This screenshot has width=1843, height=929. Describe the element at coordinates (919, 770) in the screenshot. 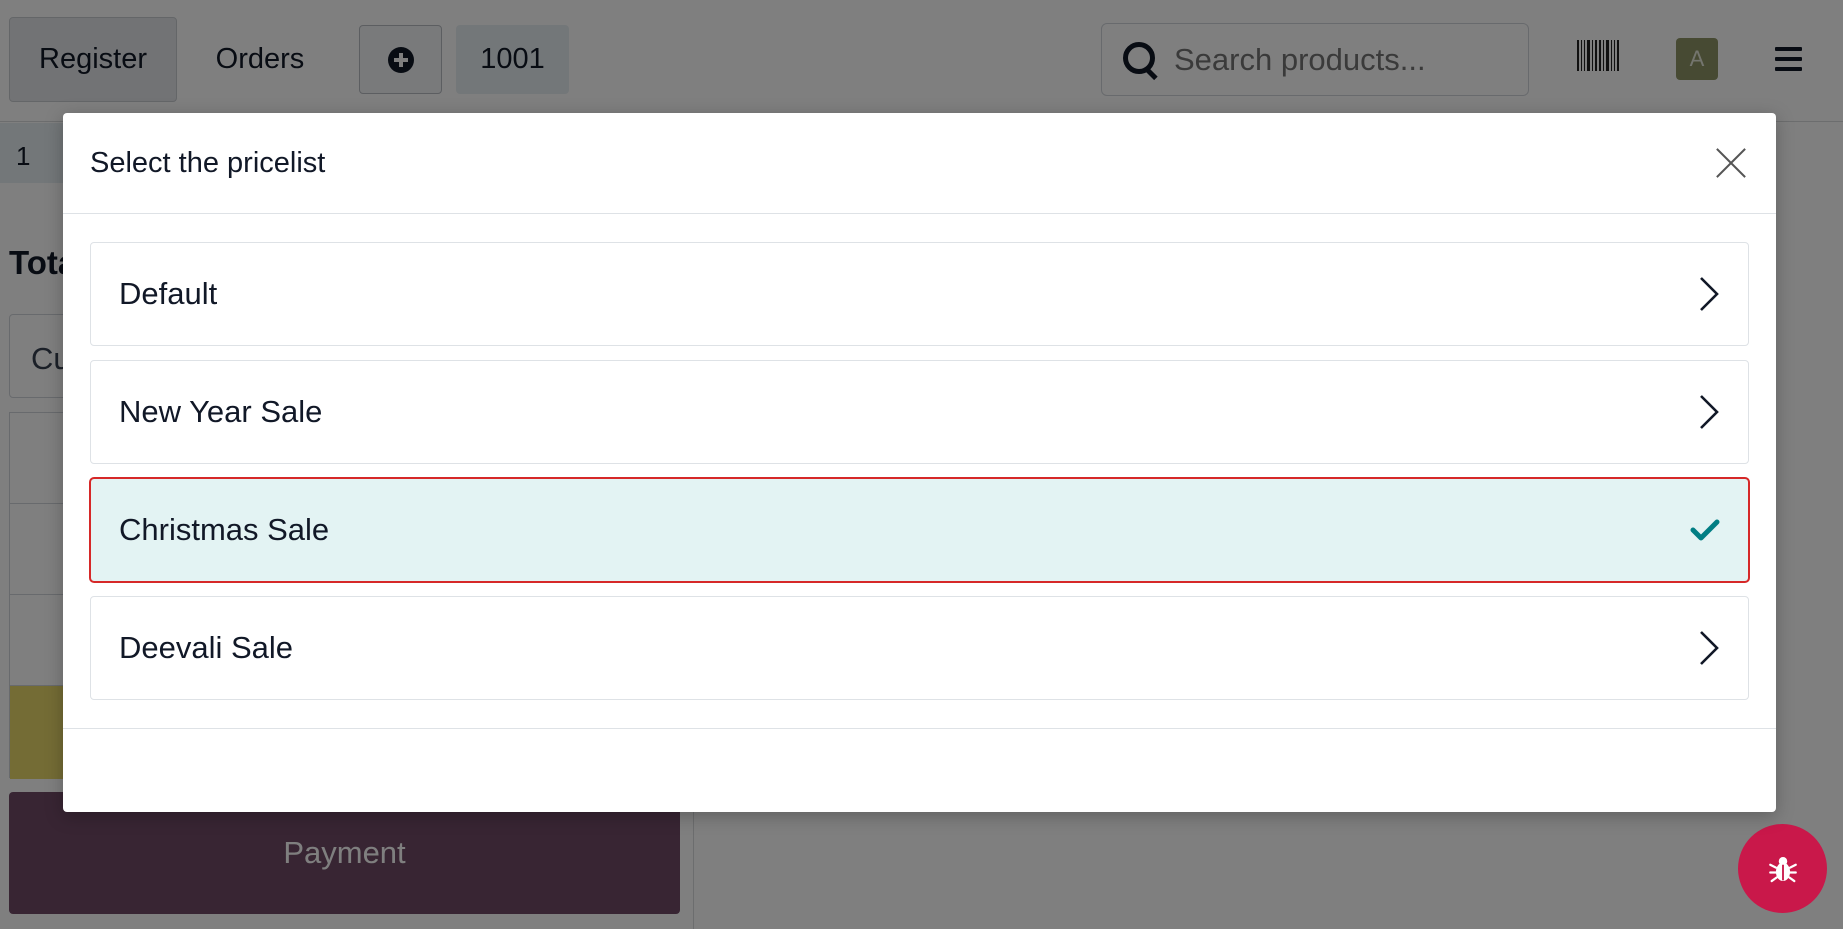

I see `dialog-footer` at that location.